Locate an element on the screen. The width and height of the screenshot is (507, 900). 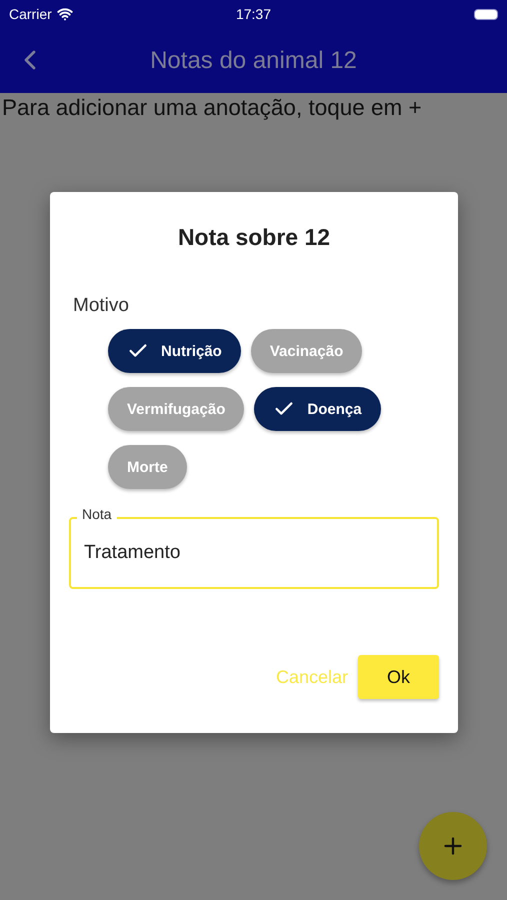
note-field-label: Nota is located at coordinates (97, 514).